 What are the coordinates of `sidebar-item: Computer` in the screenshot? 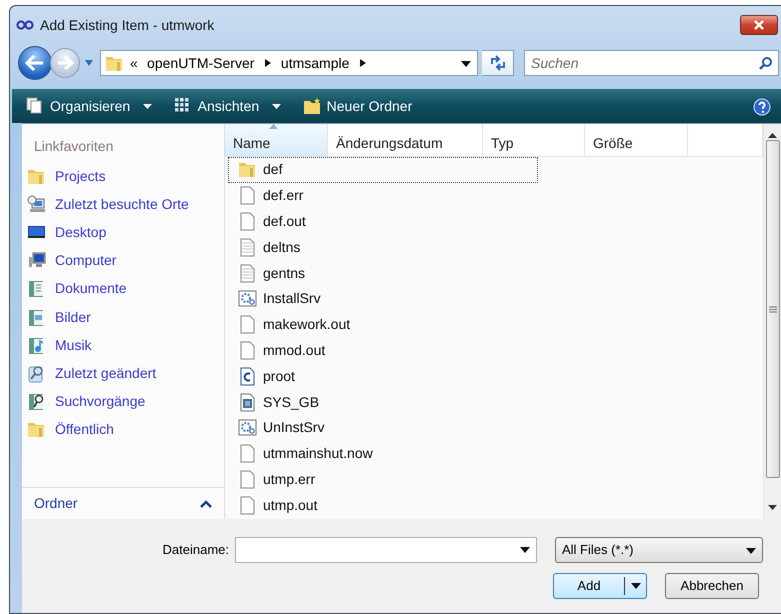 It's located at (123, 260).